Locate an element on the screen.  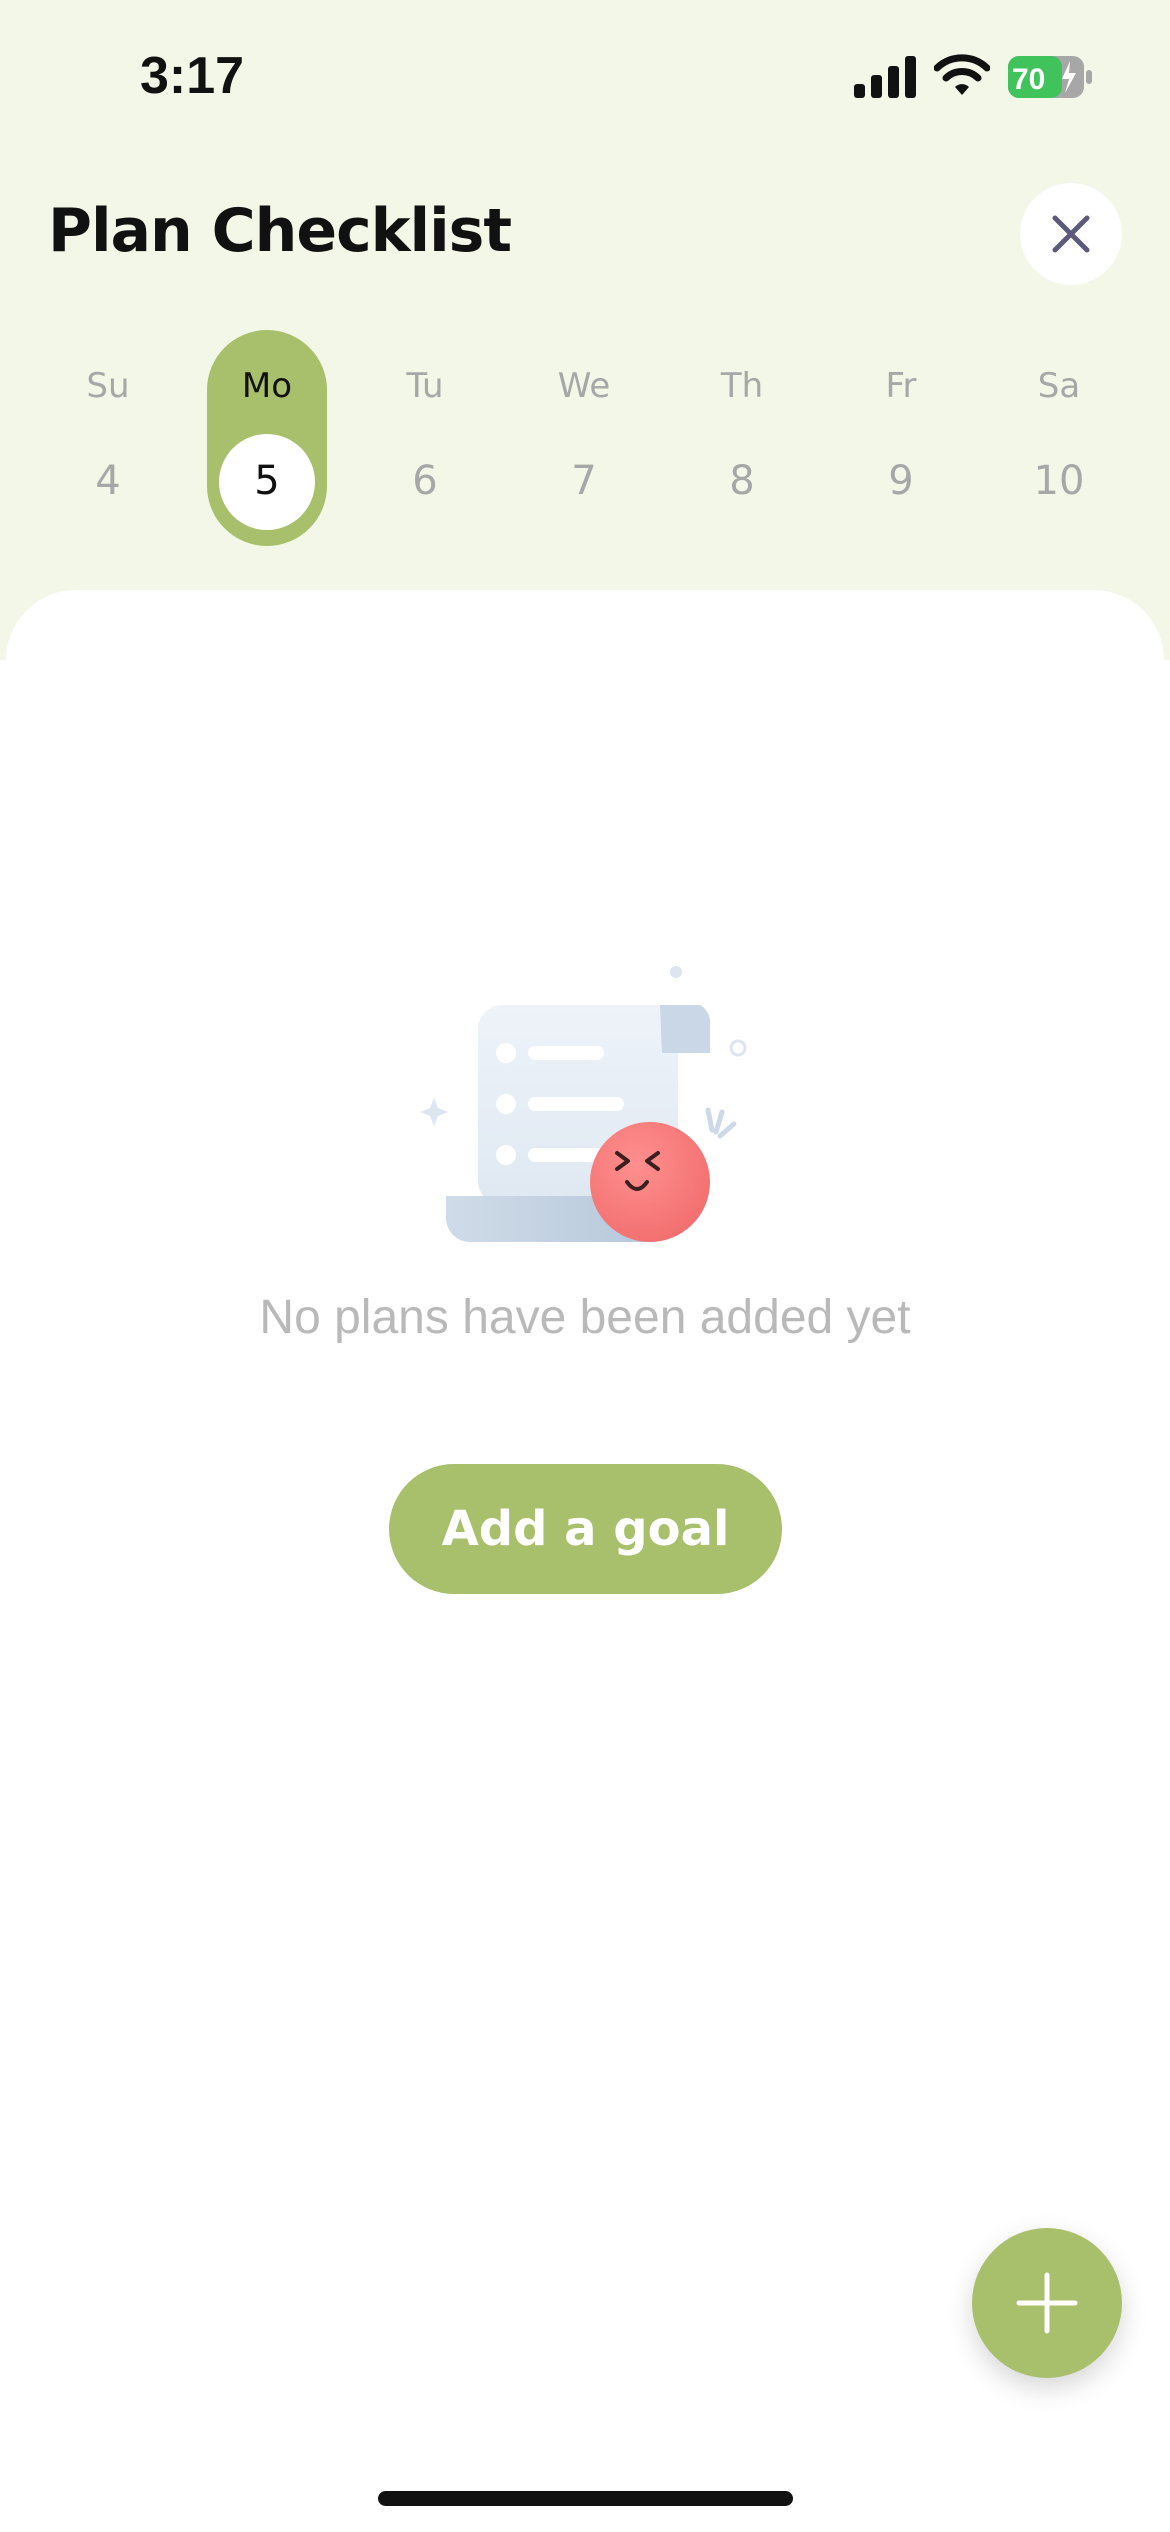
day-name: Th is located at coordinates (742, 386).